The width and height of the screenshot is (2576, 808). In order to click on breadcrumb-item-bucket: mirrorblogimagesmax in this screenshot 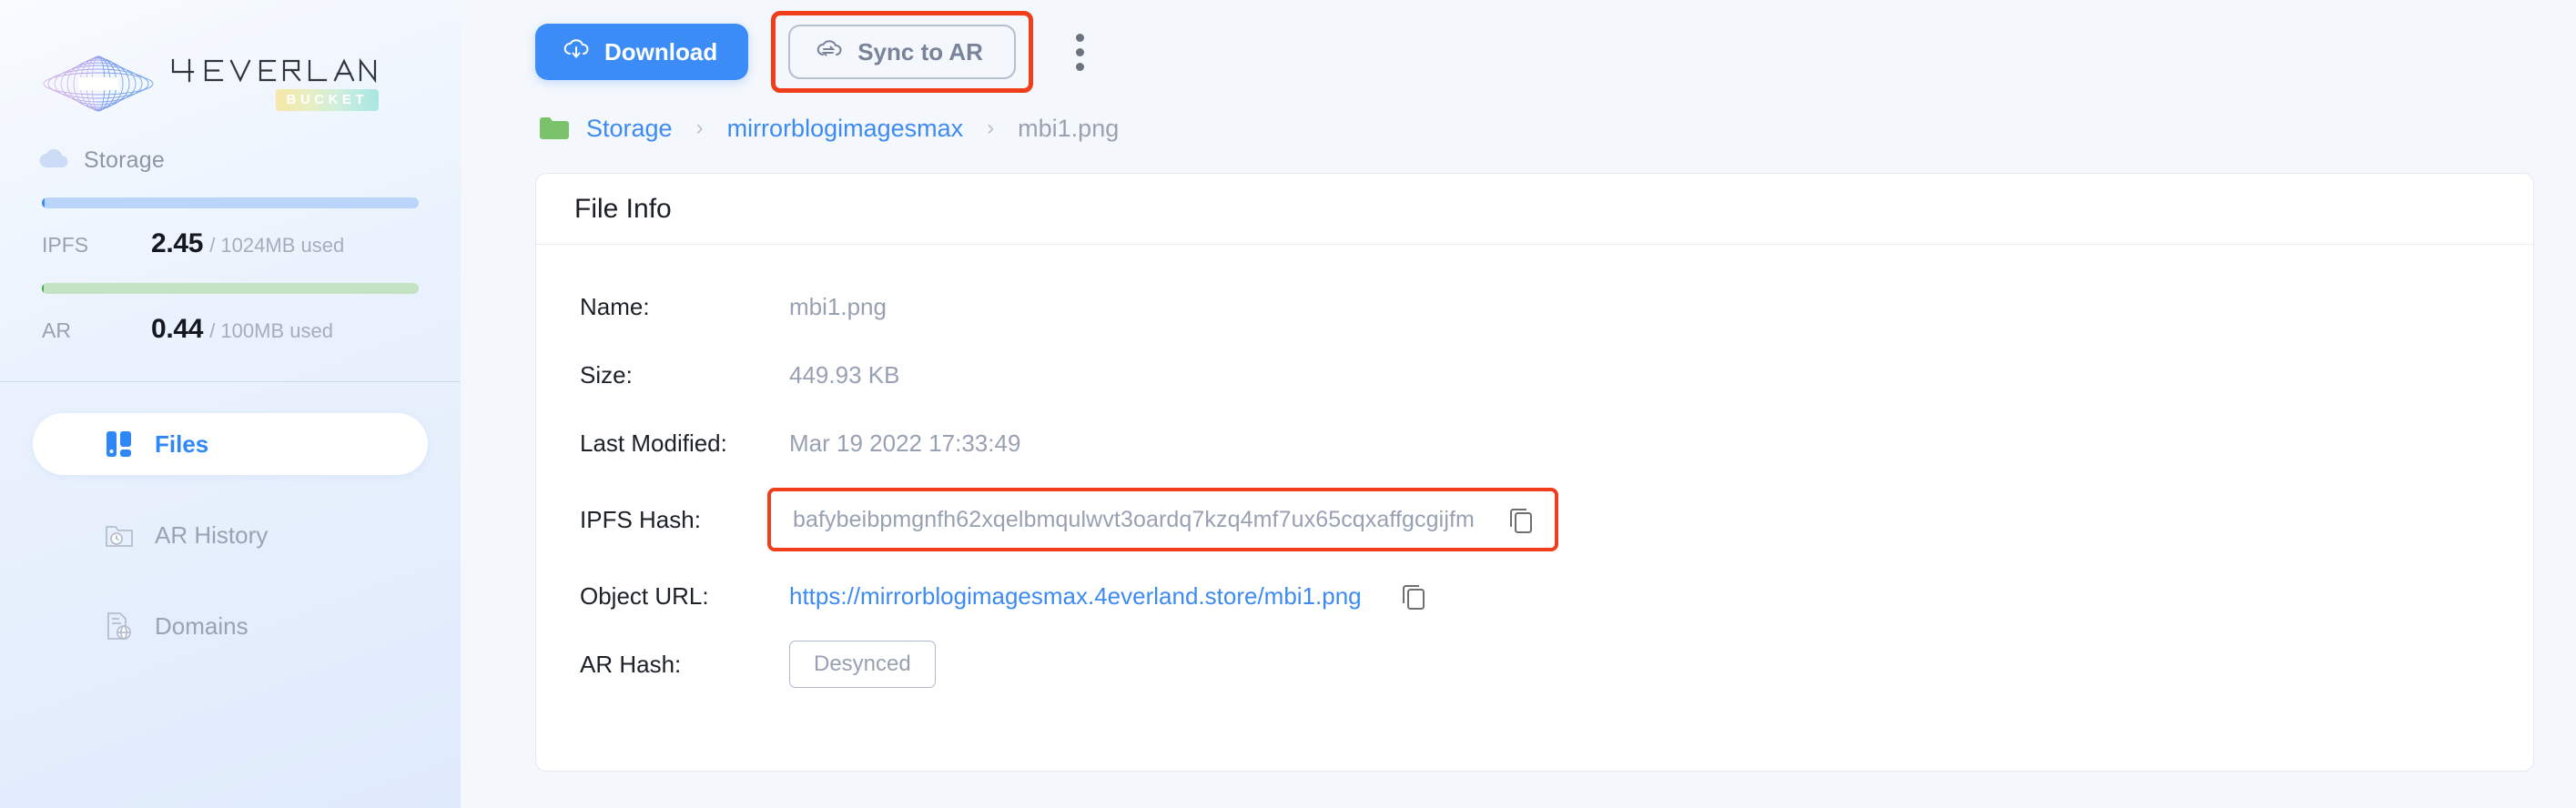, I will do `click(845, 129)`.